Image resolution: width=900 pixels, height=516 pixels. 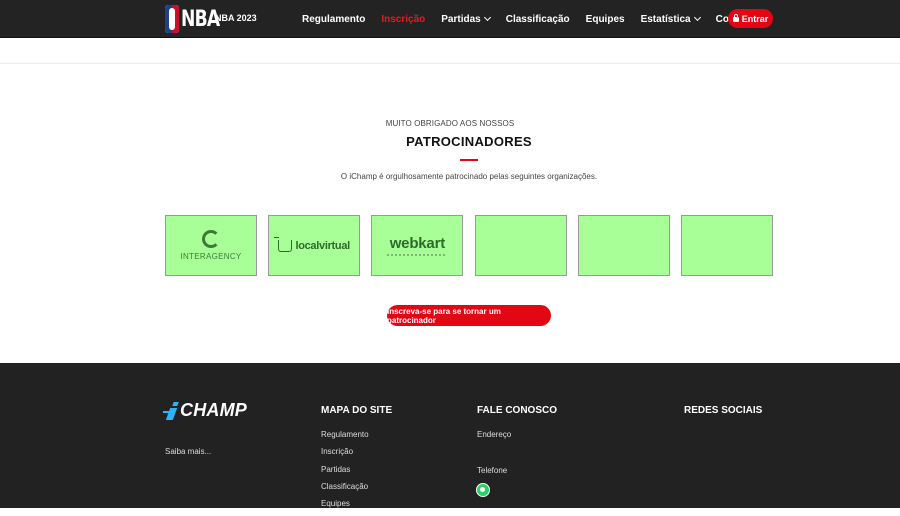 I want to click on nba-wordmark: NBA, so click(x=200, y=19).